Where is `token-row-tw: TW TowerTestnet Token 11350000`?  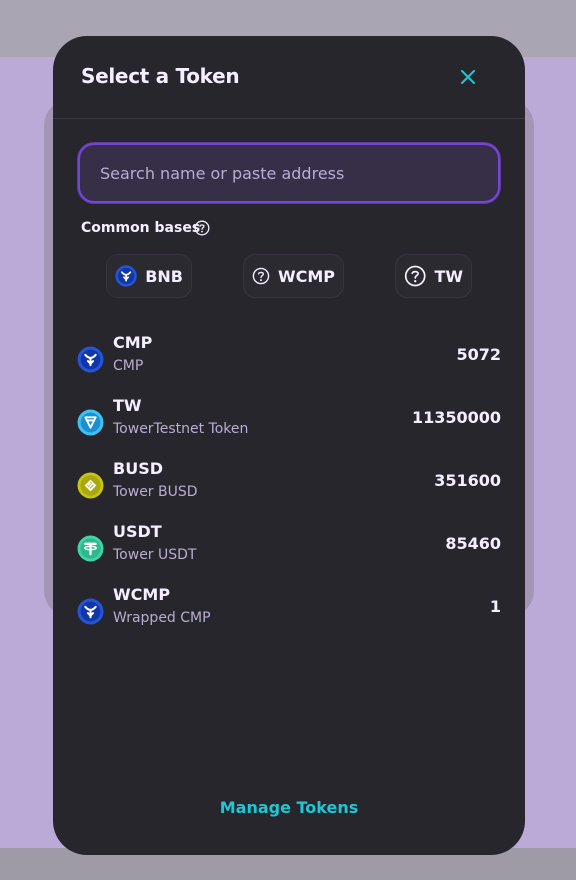 token-row-tw: TW TowerTestnet Token 11350000 is located at coordinates (289, 424).